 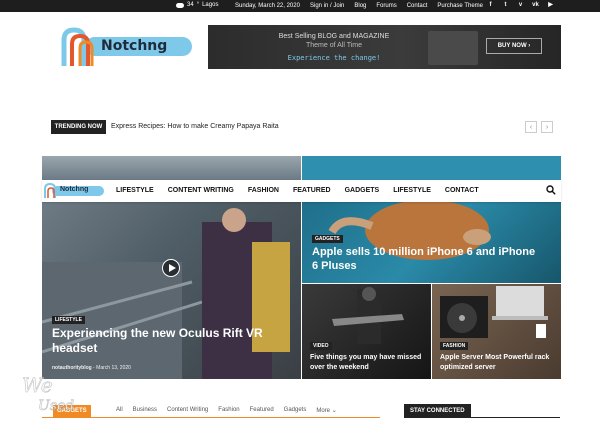 What do you see at coordinates (190, 5) in the screenshot?
I see `temperature: 34` at bounding box center [190, 5].